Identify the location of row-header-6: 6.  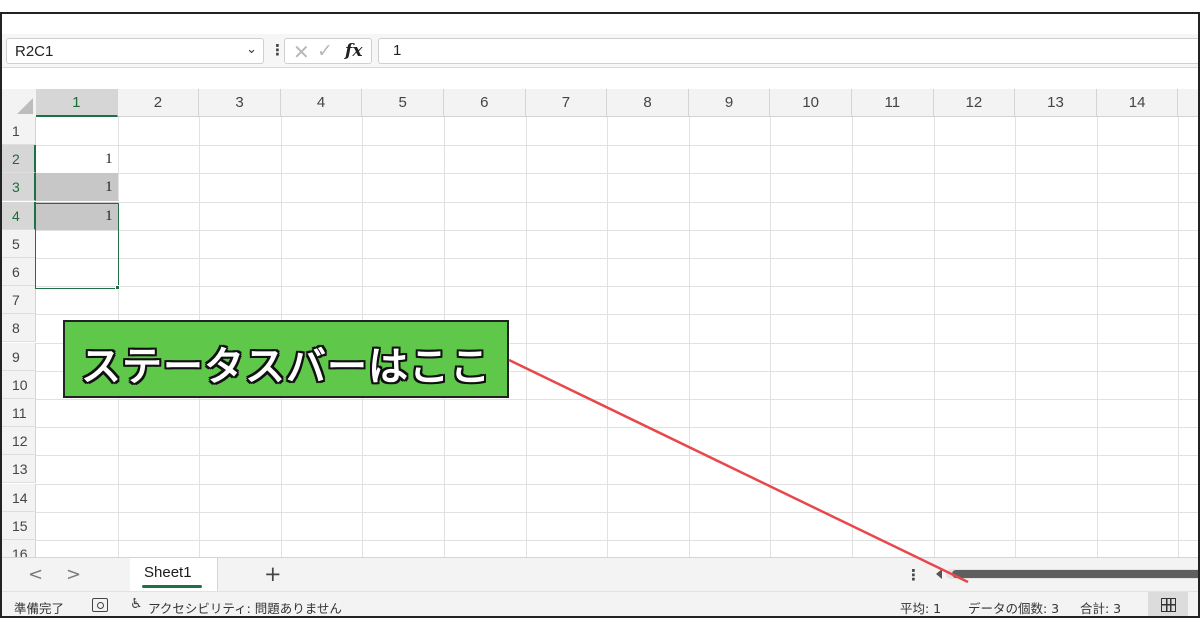
(19, 272).